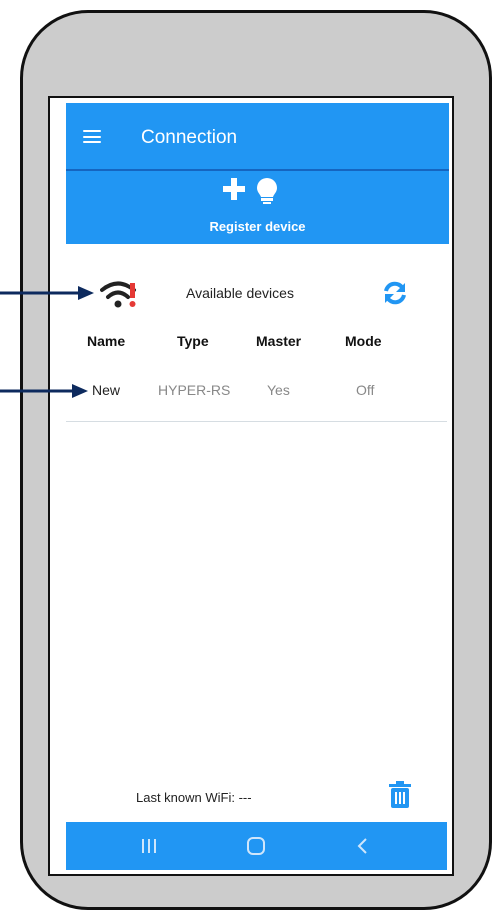 Image resolution: width=502 pixels, height=916 pixels. I want to click on home-icon, so click(256, 846).